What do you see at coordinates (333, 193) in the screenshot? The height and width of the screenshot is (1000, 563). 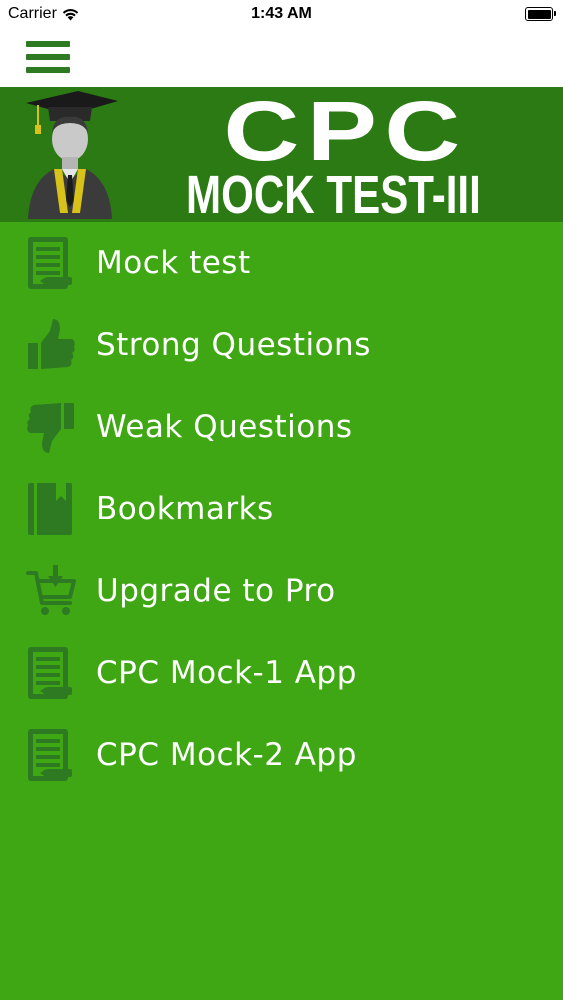 I see `banner-subtitle: MOCK TEST-III` at bounding box center [333, 193].